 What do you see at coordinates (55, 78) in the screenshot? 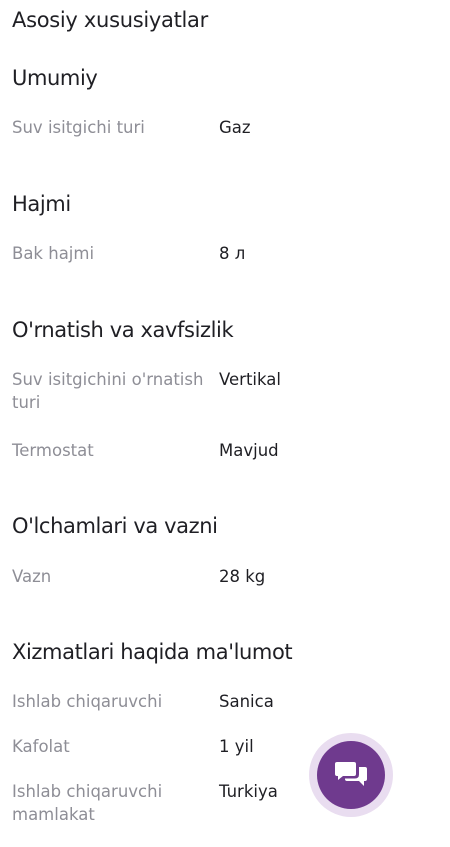
I see `section-title-general: Umumiy` at bounding box center [55, 78].